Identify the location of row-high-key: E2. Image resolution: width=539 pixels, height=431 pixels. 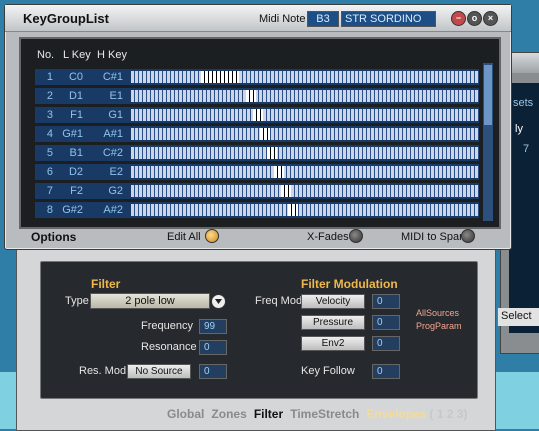
(116, 172).